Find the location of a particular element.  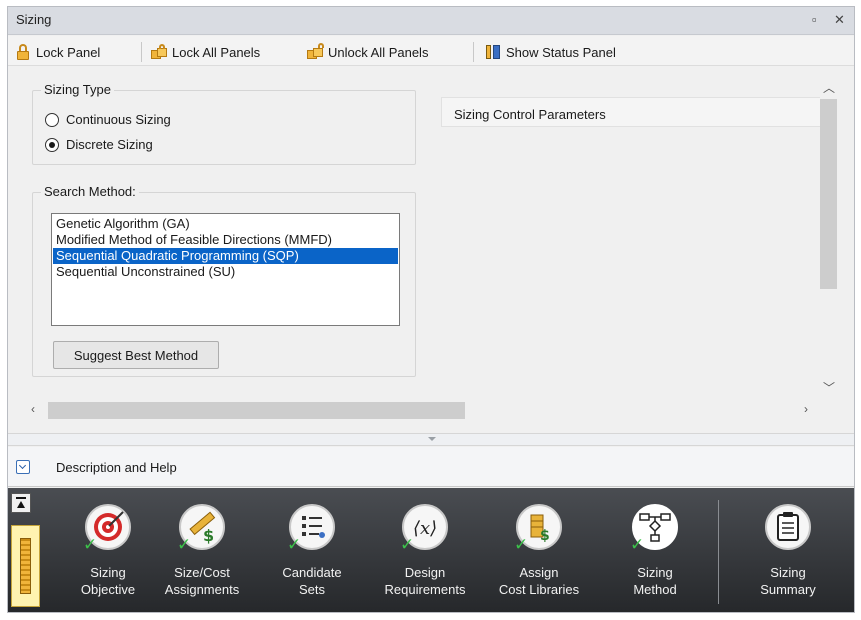

scroll-down-icon: ﹀ is located at coordinates (829, 387).